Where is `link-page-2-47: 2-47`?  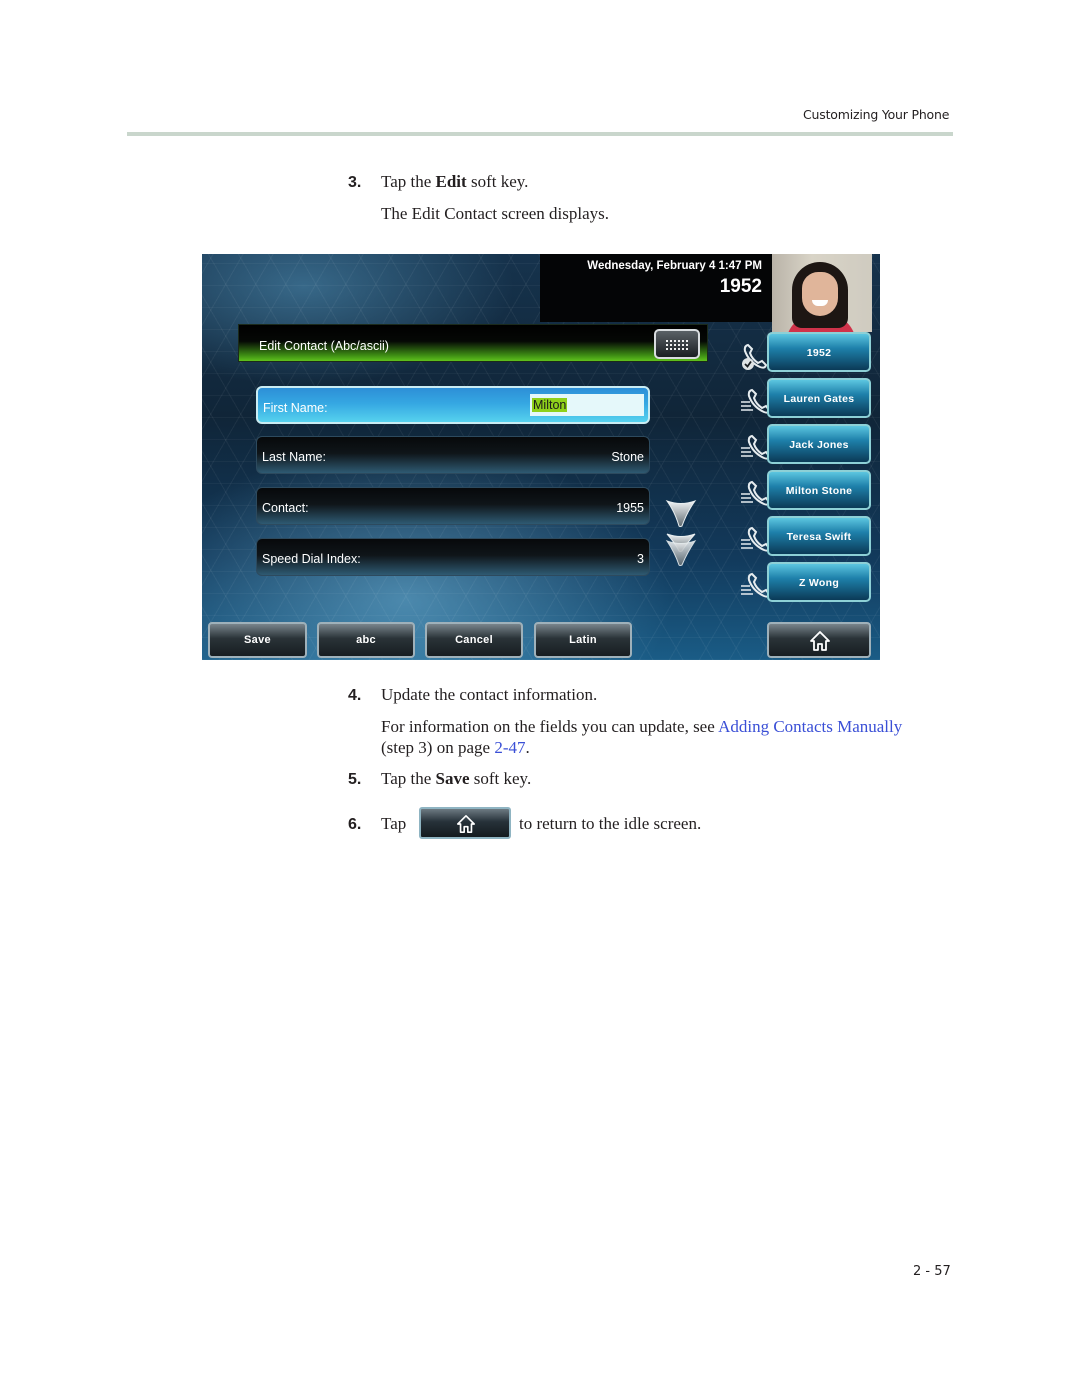
link-page-2-47: 2-47 is located at coordinates (509, 747).